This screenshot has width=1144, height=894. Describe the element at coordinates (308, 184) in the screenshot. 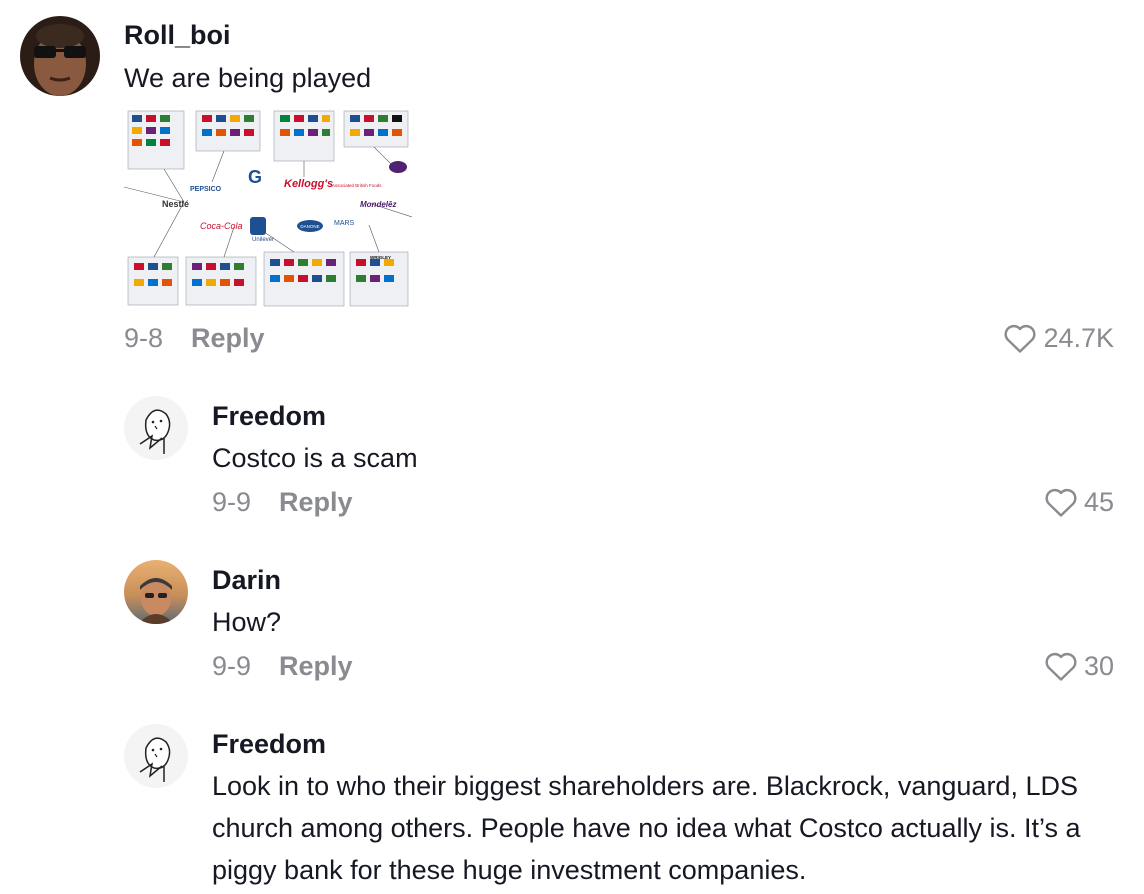

I see `company-label: Kellogg's` at that location.